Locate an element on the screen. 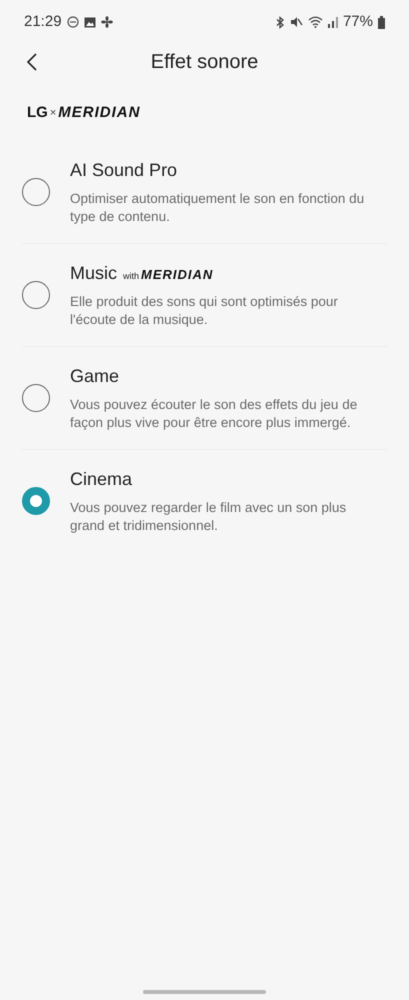  mute-icon is located at coordinates (296, 22).